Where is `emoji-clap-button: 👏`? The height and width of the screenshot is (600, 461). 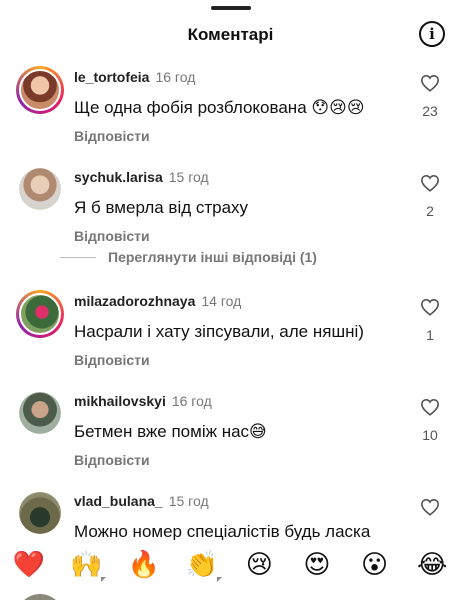 emoji-clap-button: 👏 is located at coordinates (202, 564).